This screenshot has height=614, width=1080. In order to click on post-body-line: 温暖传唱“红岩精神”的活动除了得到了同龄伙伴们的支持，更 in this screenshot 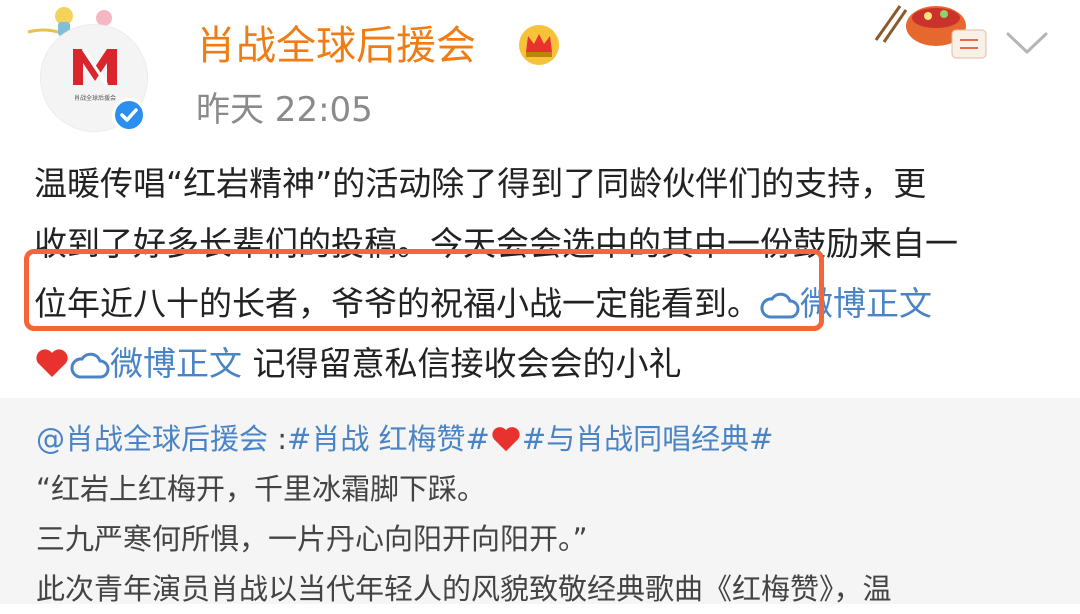, I will do `click(480, 183)`.